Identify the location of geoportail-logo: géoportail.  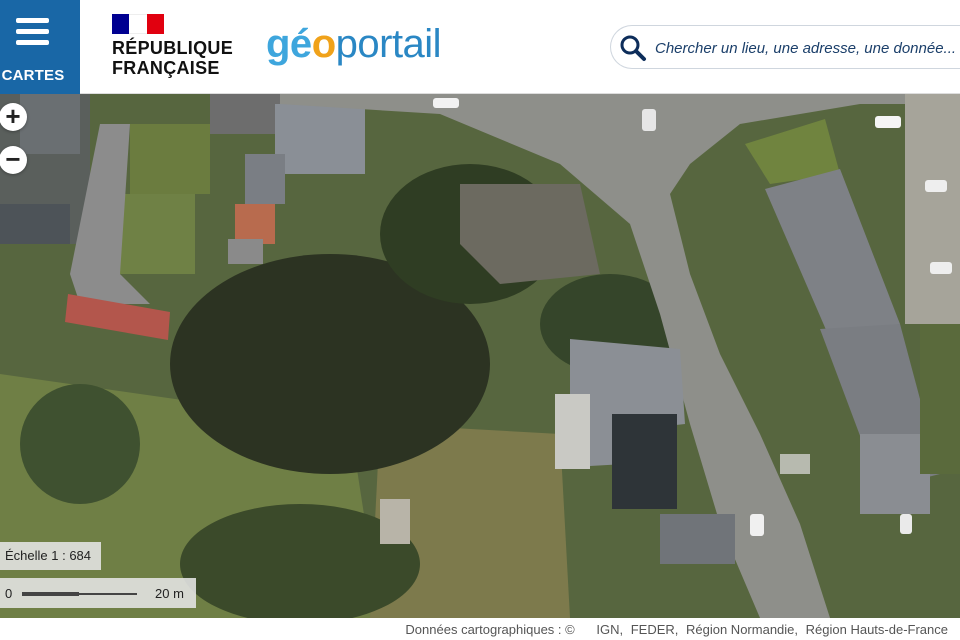
(354, 44).